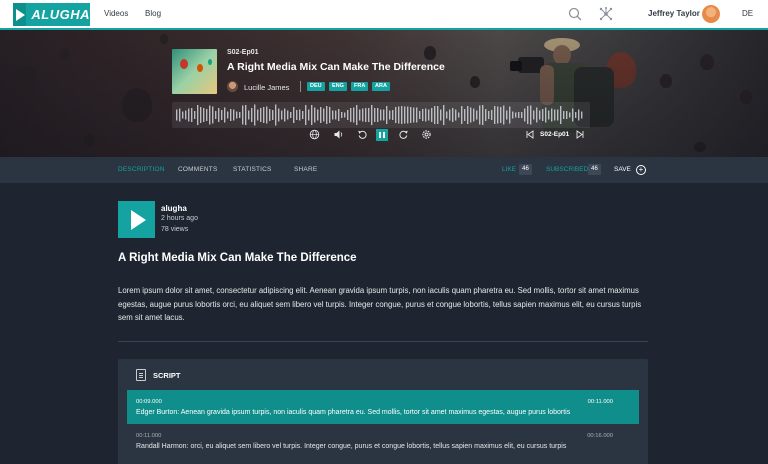 Image resolution: width=768 pixels, height=464 pixels. Describe the element at coordinates (606, 14) in the screenshot. I see `network-icon` at that location.